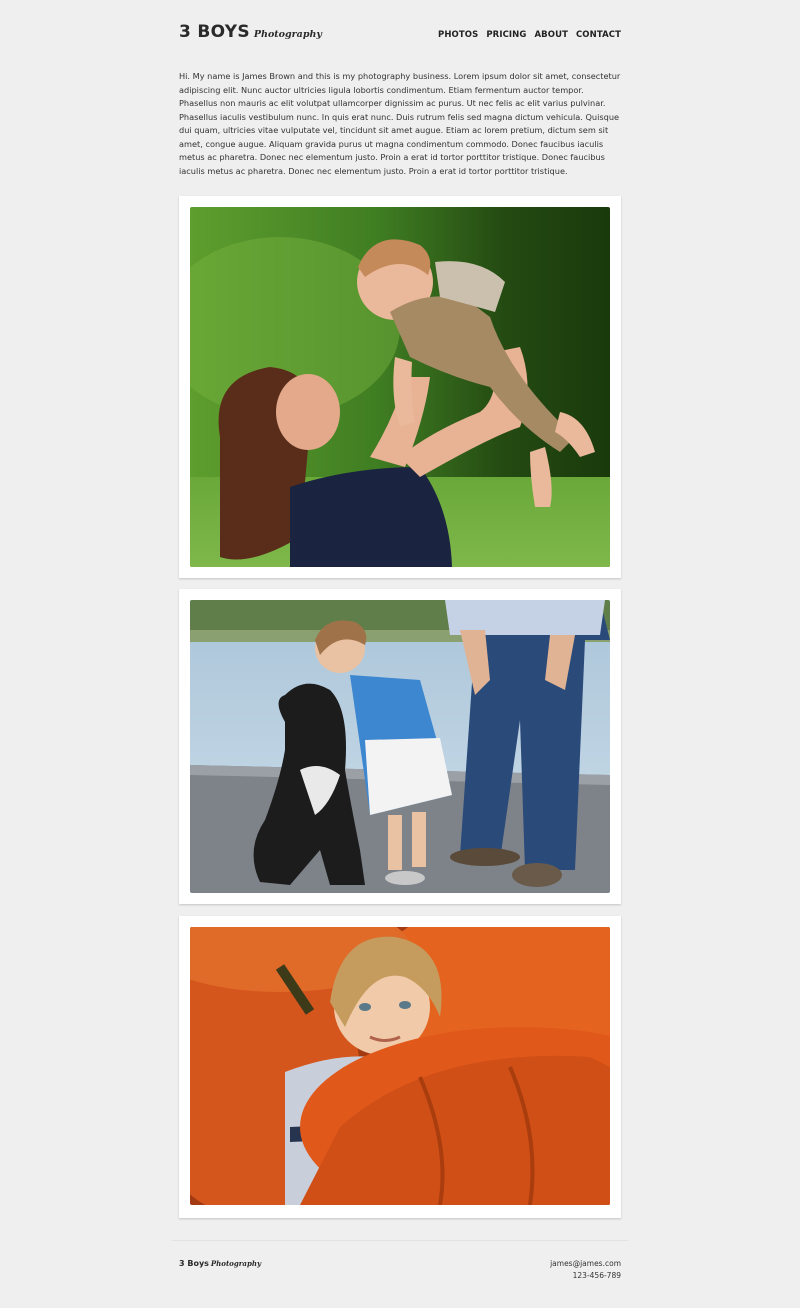 The image size is (800, 1308). I want to click on site-logo: 3 BOYS Photography, so click(250, 32).